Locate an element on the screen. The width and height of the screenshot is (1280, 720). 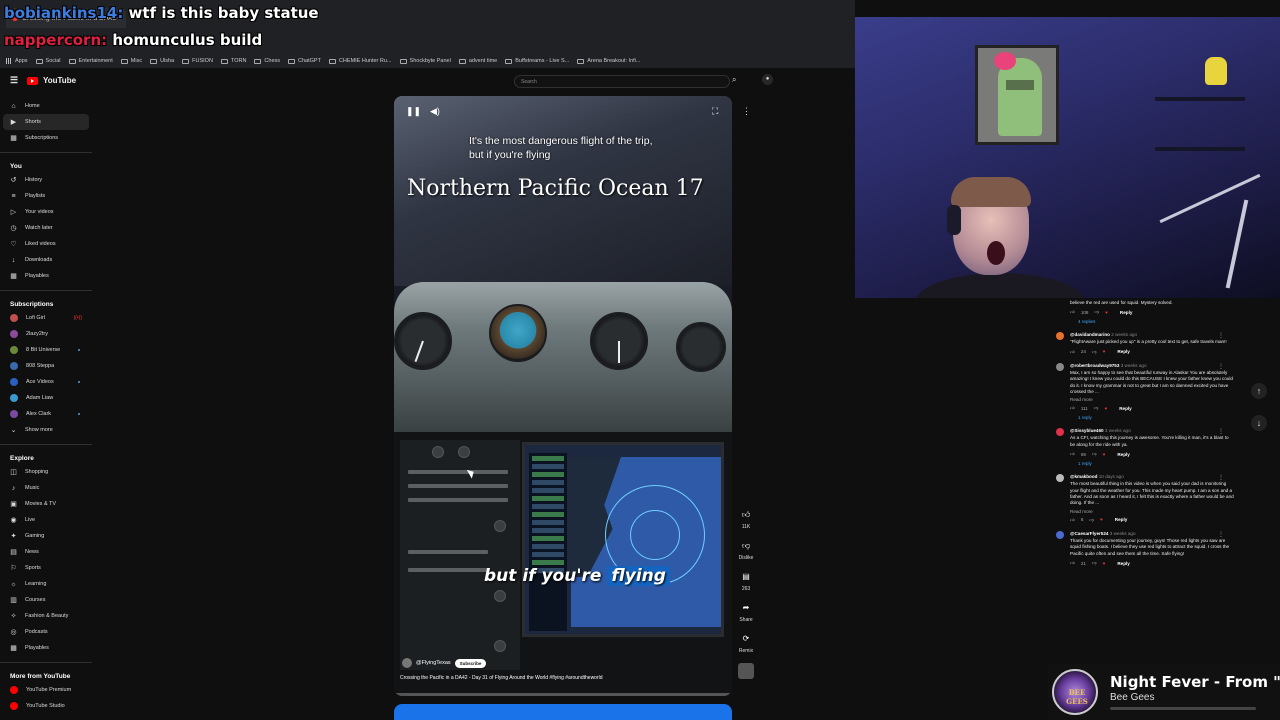
microphone-icon: ● is located at coordinates (767, 79).